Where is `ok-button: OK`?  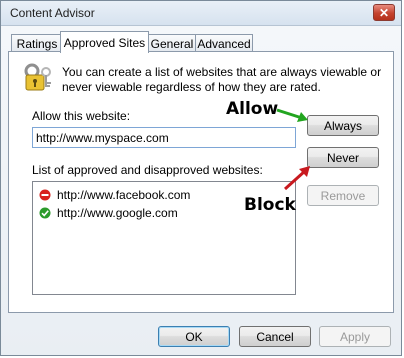
ok-button: OK is located at coordinates (194, 336).